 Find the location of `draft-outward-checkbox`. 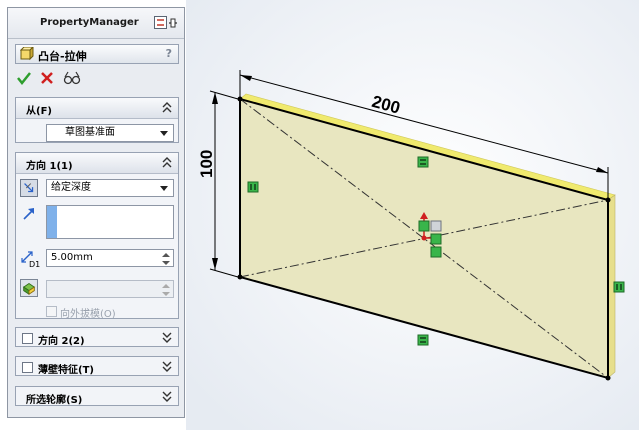

draft-outward-checkbox is located at coordinates (51, 311).